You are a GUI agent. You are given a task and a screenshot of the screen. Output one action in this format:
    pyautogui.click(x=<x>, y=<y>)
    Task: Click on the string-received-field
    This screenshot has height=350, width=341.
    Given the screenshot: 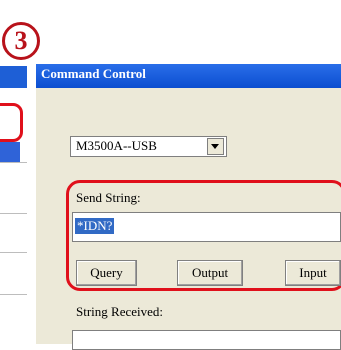 What is the action you would take?
    pyautogui.click(x=206, y=340)
    